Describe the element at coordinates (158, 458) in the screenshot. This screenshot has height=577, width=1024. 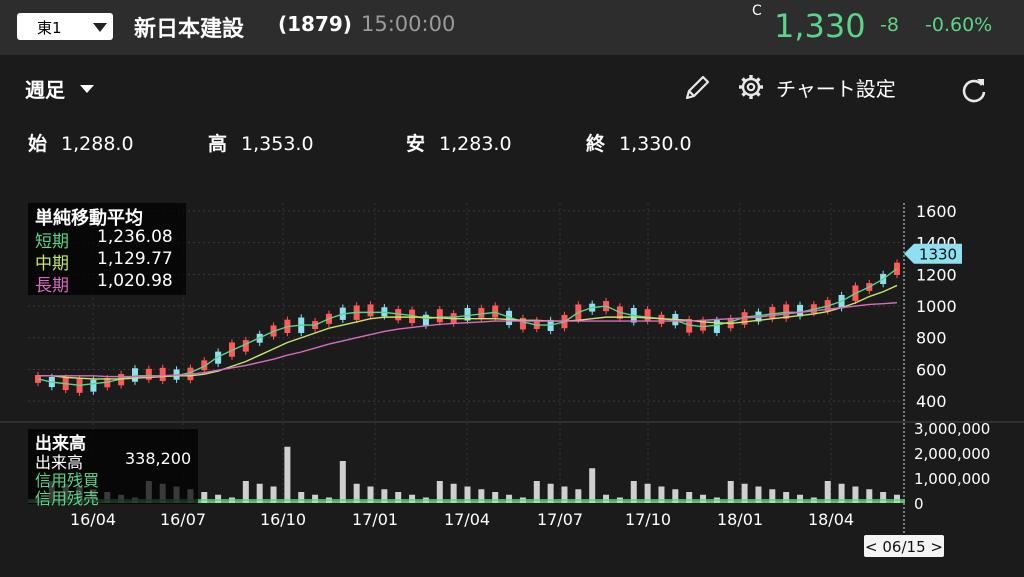
I see `volume-value: 338,200` at that location.